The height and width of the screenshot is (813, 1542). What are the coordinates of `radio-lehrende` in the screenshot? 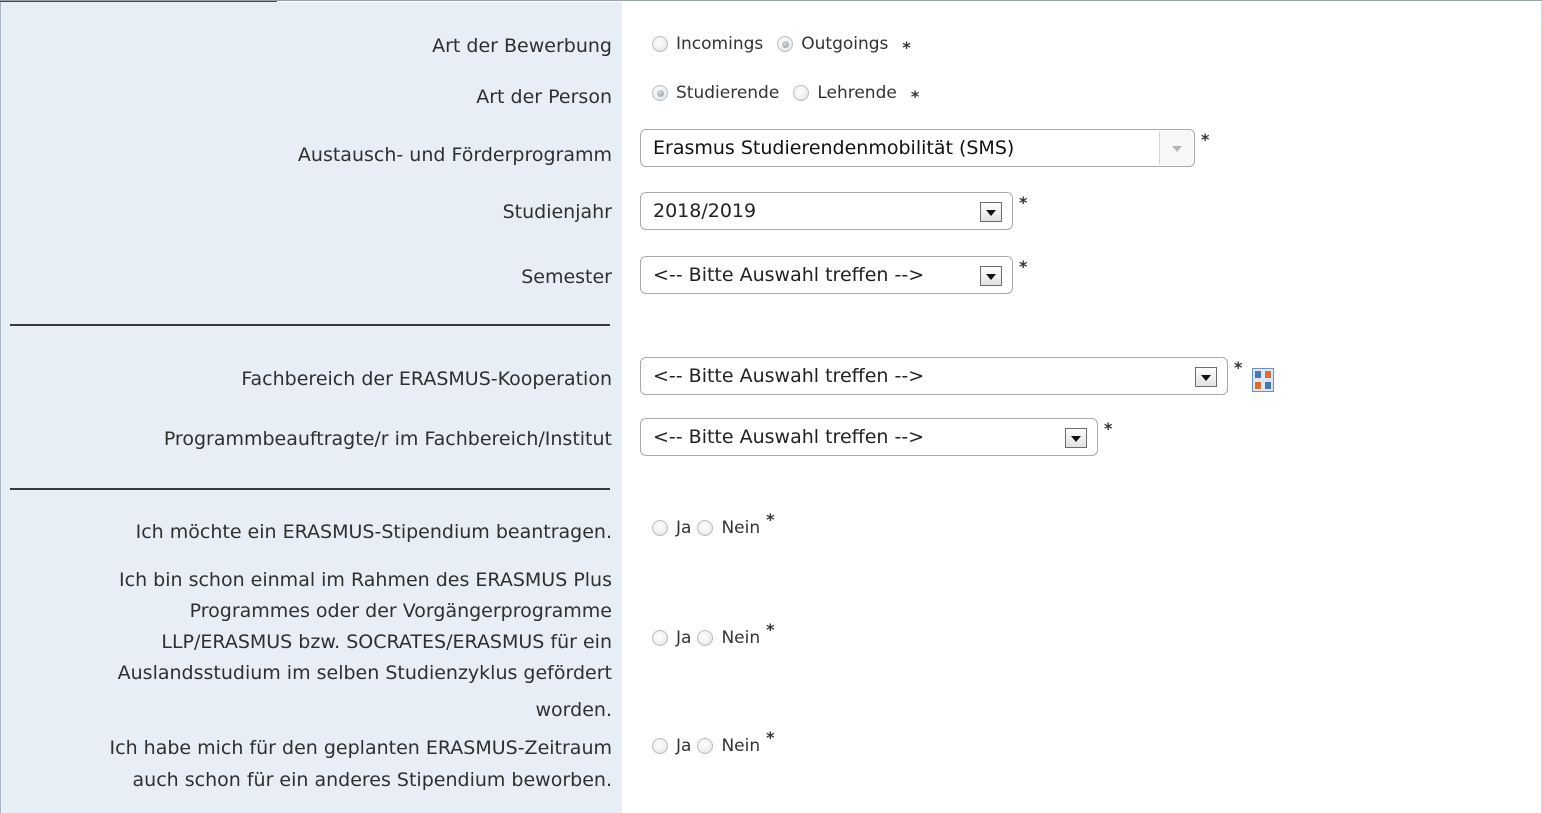 It's located at (801, 93).